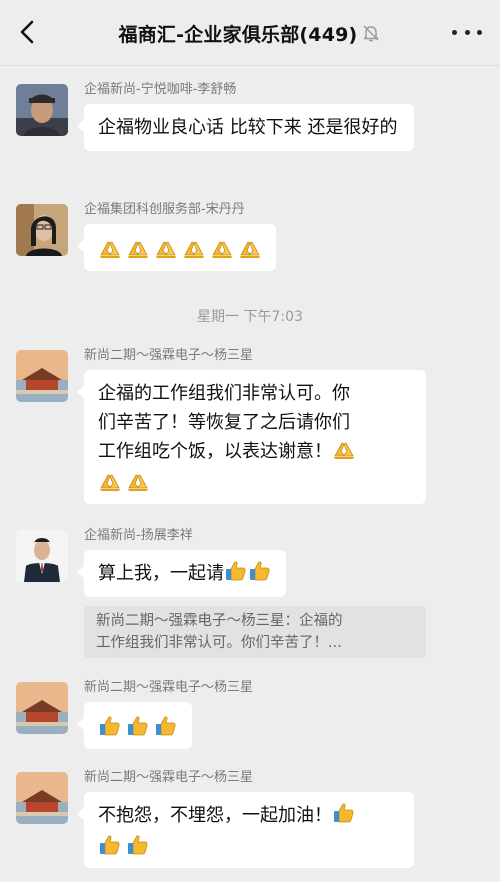  I want to click on chat-title: 福商汇-企业家俱乐部(449), so click(238, 34).